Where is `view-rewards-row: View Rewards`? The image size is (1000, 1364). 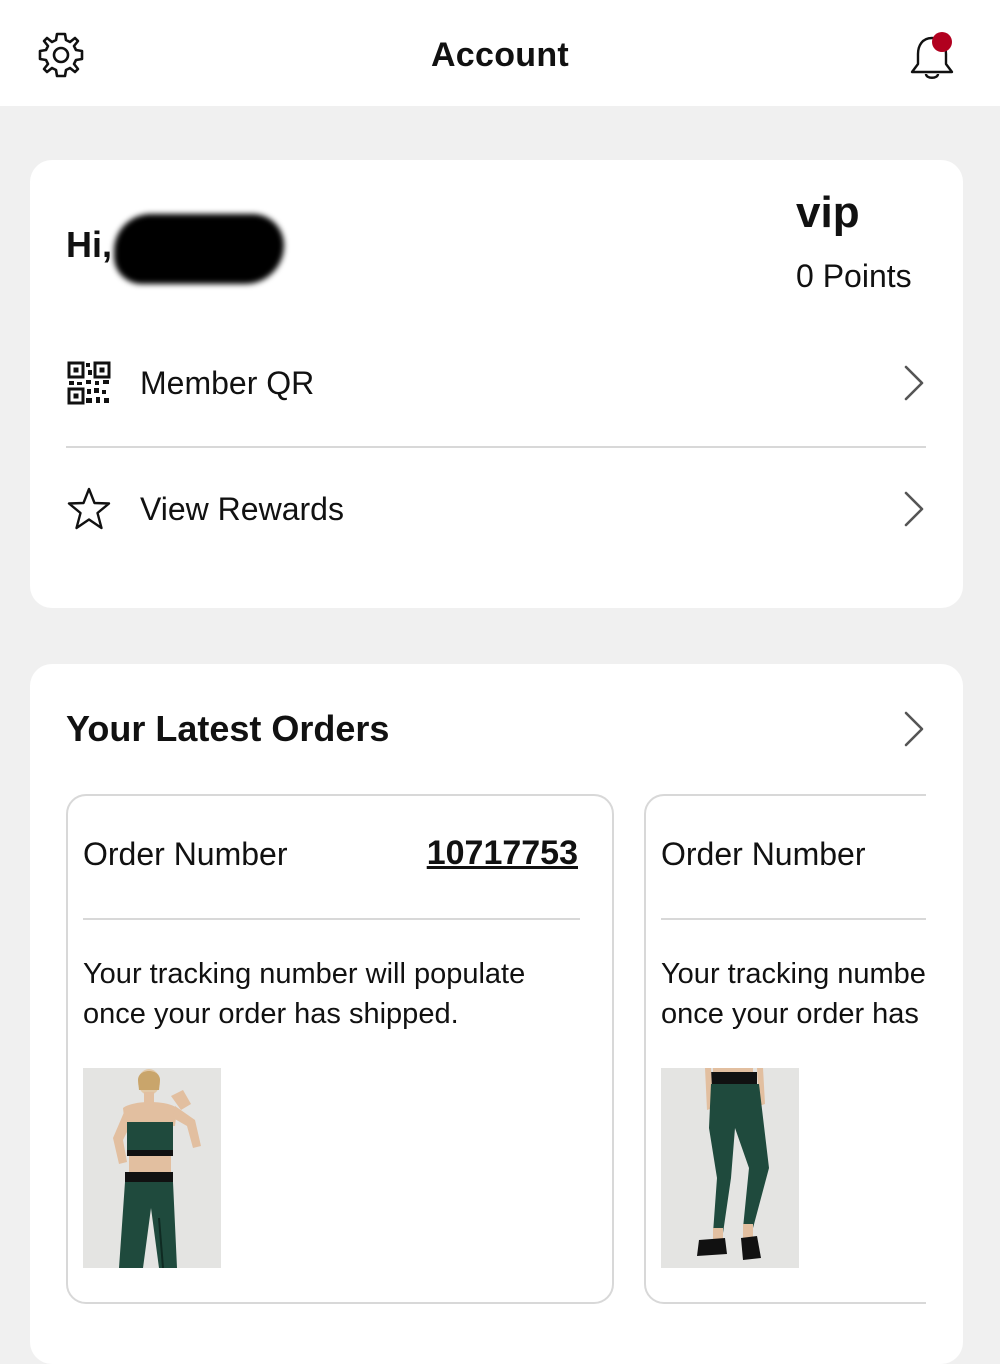
view-rewards-row: View Rewards is located at coordinates (496, 509).